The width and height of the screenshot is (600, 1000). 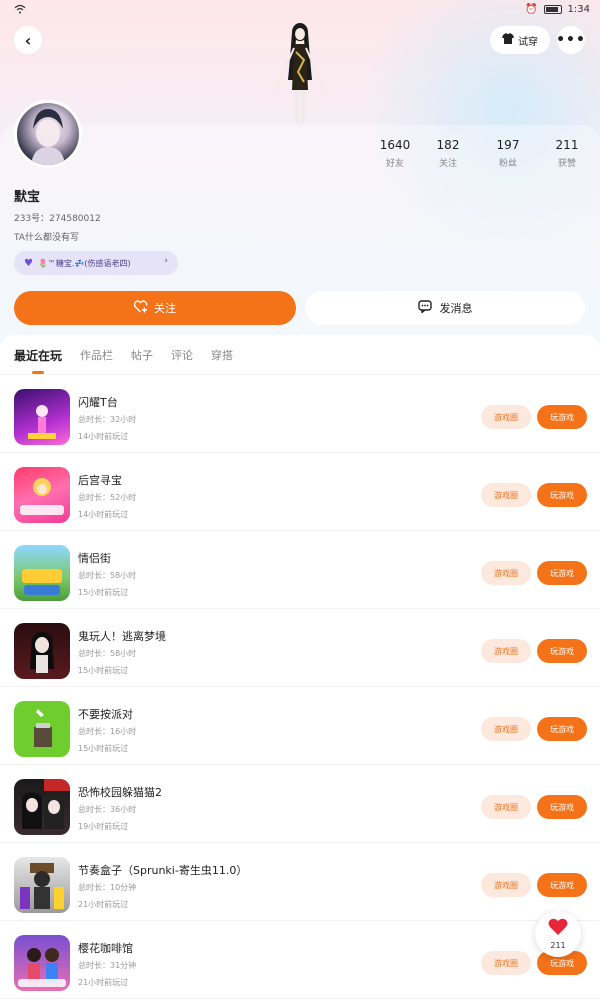 I want to click on relation-tag: ♥ 🌷™糖宝.💤(伤感语老四) ›, so click(x=96, y=263).